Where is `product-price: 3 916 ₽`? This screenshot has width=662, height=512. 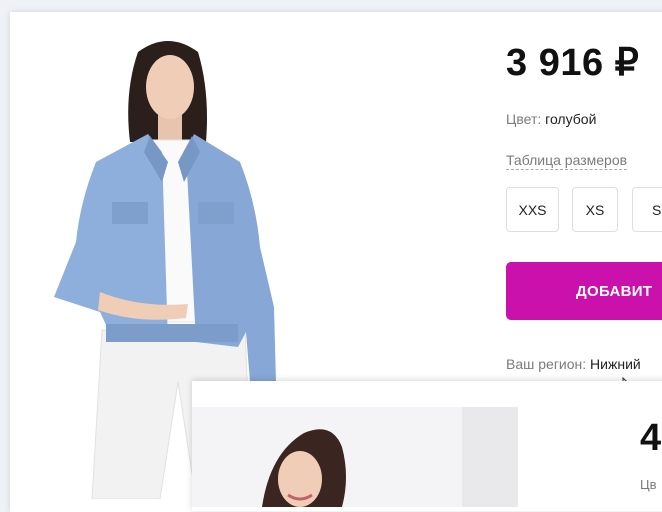
product-price: 3 916 ₽ is located at coordinates (573, 63).